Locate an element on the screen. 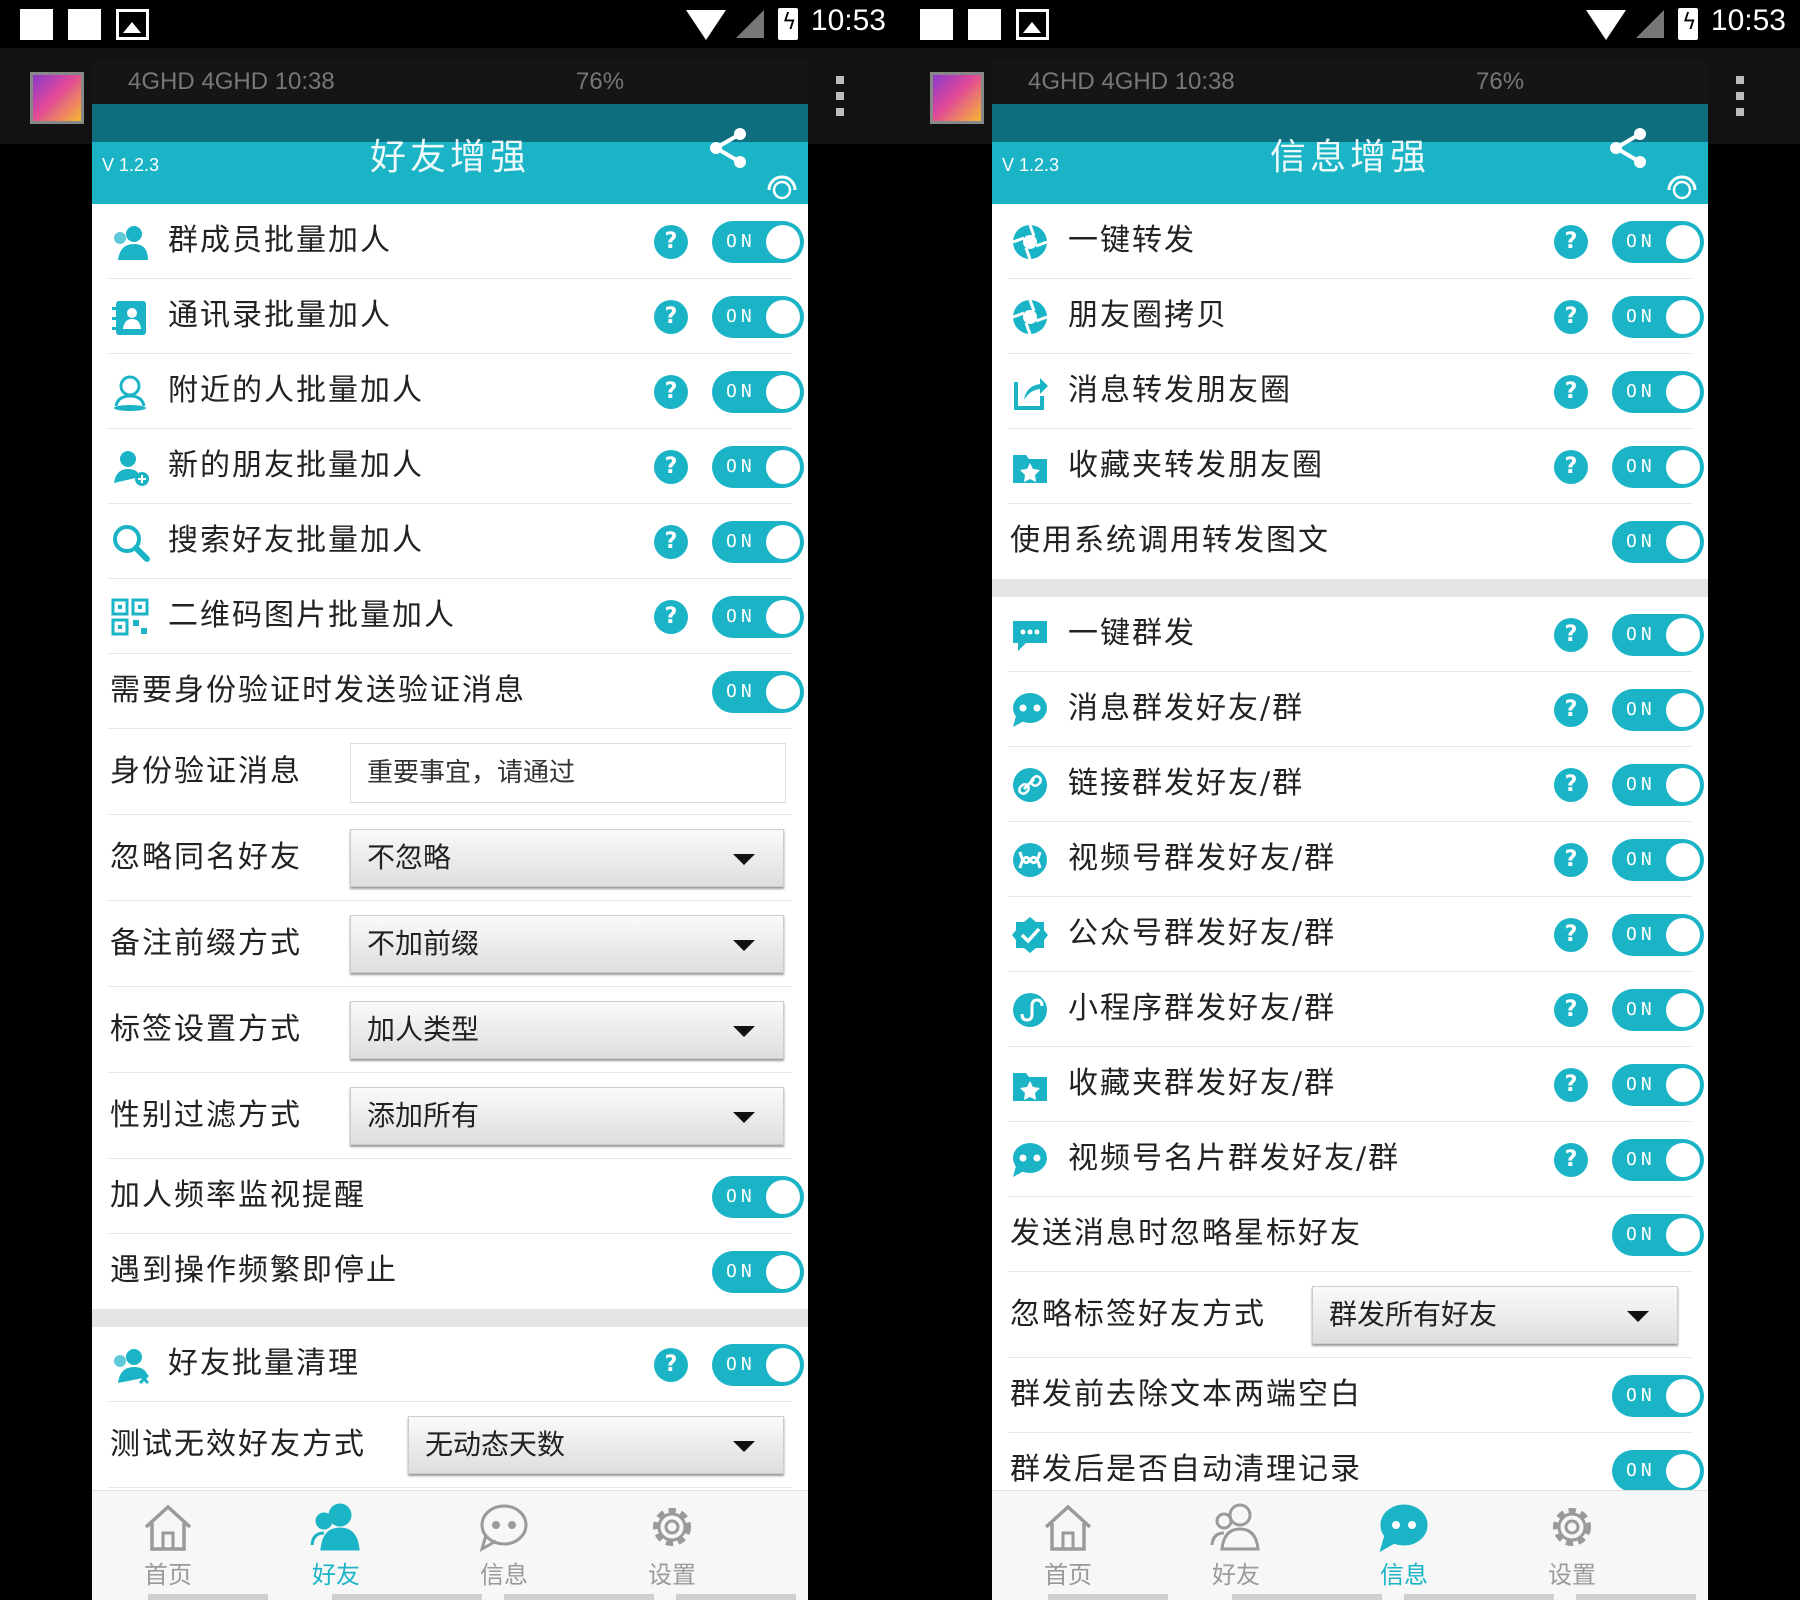  select-row: 测试无效好友方式 无动态天数 is located at coordinates (450, 1445).